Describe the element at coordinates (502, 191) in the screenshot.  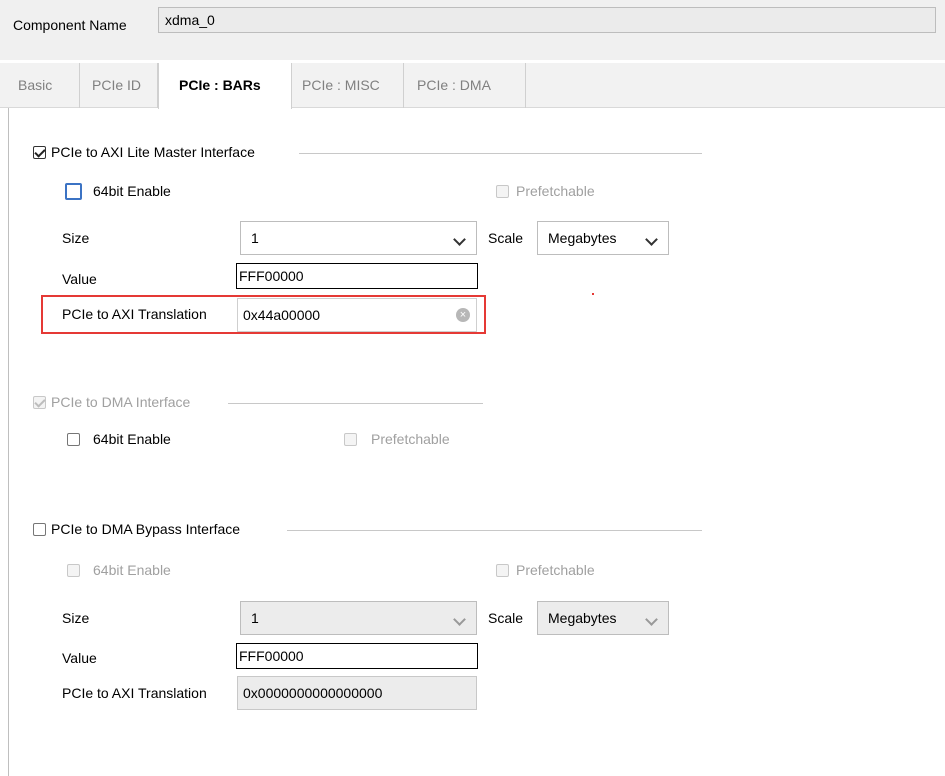
I see `axi-lite-prefetch-checkbox` at that location.